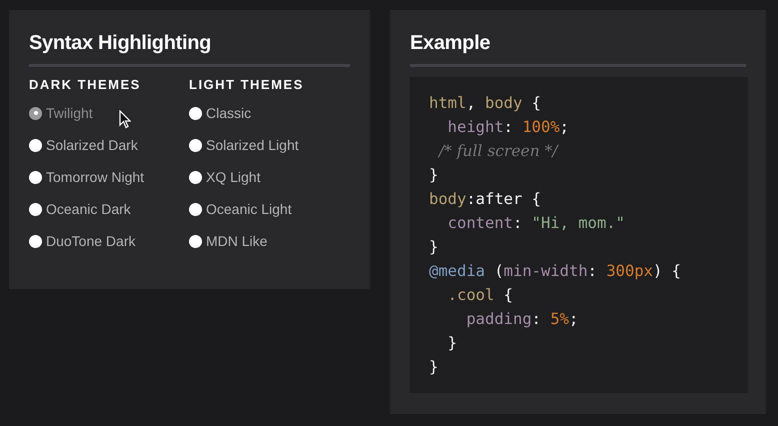 The height and width of the screenshot is (426, 778). What do you see at coordinates (69, 113) in the screenshot?
I see `theme-option-label: Twilight` at bounding box center [69, 113].